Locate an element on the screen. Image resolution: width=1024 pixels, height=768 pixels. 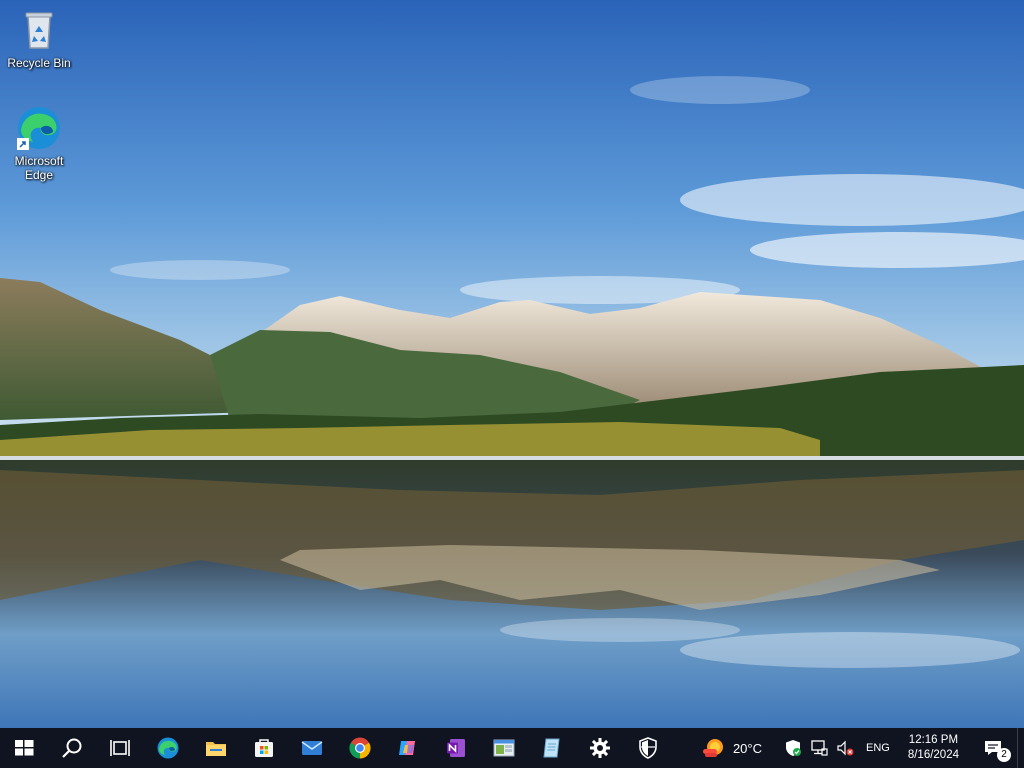
app-window-icon is located at coordinates (504, 748).